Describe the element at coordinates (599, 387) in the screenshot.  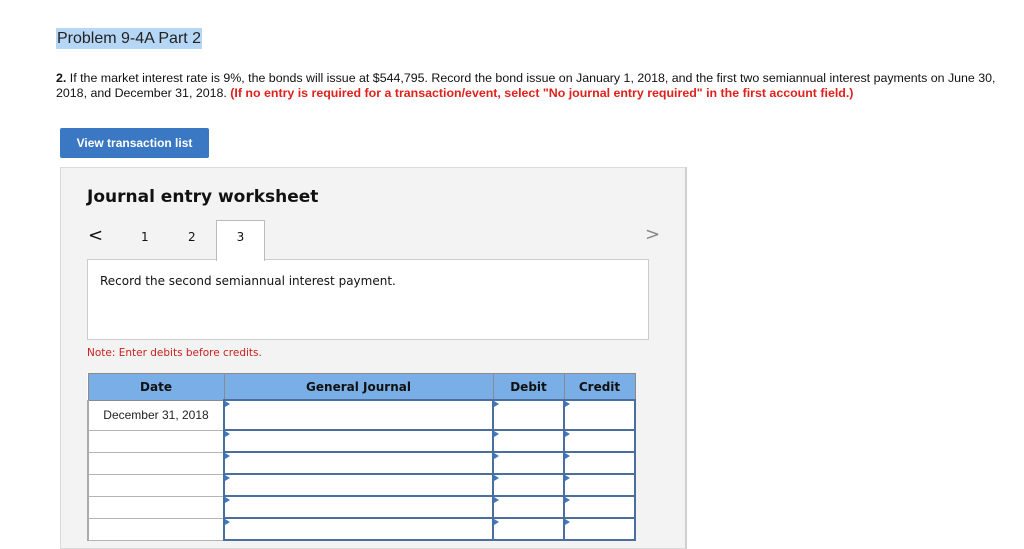
I see `header-credit: Credit` at that location.